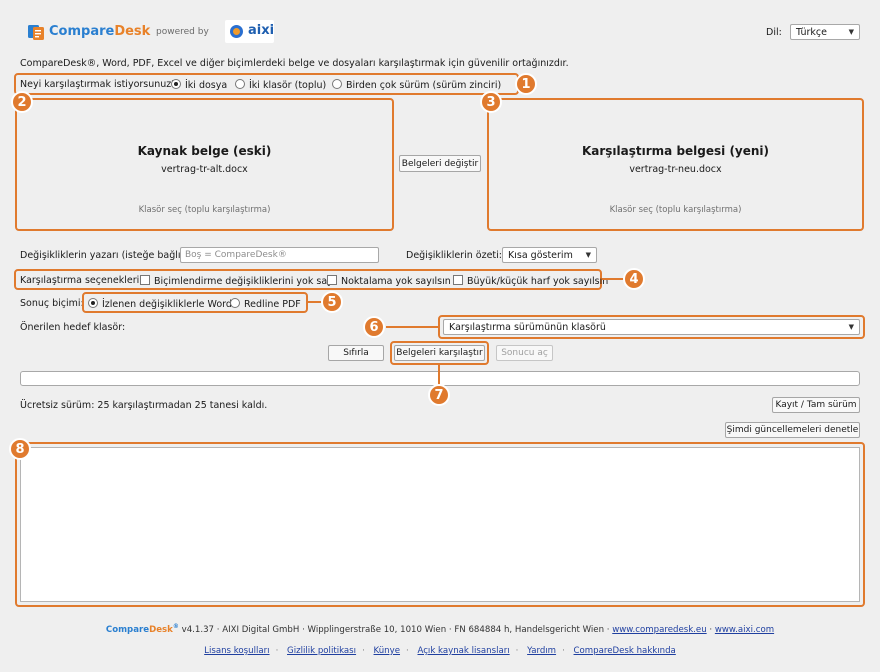 Image resolution: width=880 pixels, height=672 pixels. I want to click on source-title: Kaynak belge (eski), so click(204, 151).